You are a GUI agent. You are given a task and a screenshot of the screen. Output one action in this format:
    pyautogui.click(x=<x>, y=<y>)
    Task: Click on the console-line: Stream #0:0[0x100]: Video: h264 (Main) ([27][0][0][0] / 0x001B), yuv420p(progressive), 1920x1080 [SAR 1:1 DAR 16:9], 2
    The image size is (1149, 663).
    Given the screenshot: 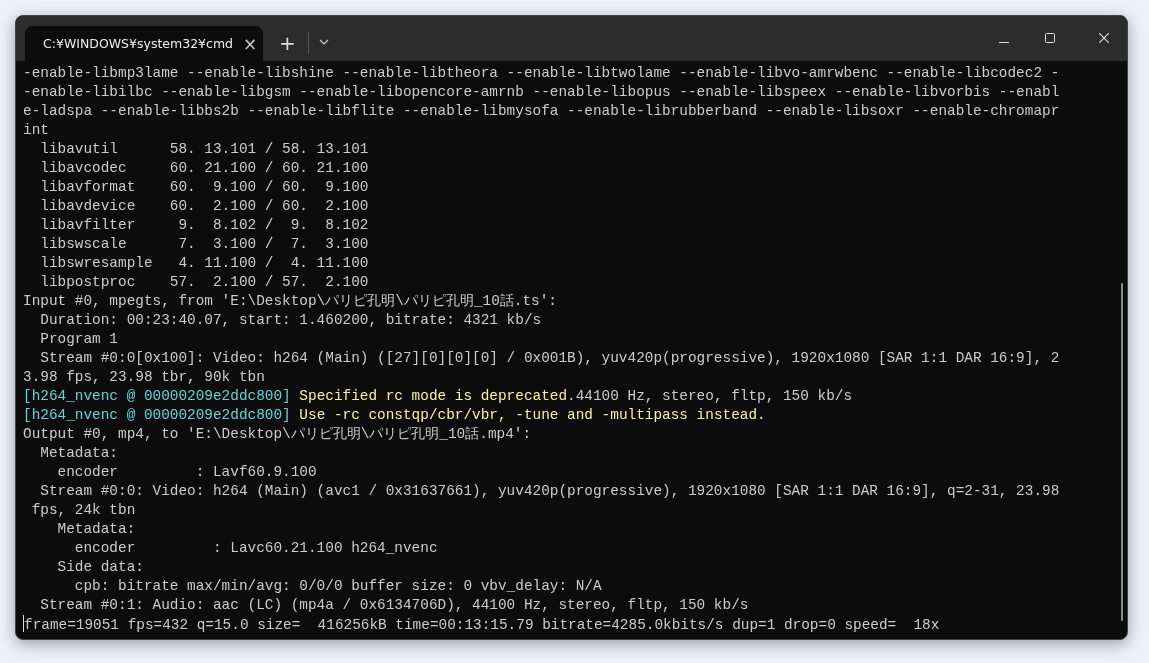 What is the action you would take?
    pyautogui.click(x=550, y=358)
    